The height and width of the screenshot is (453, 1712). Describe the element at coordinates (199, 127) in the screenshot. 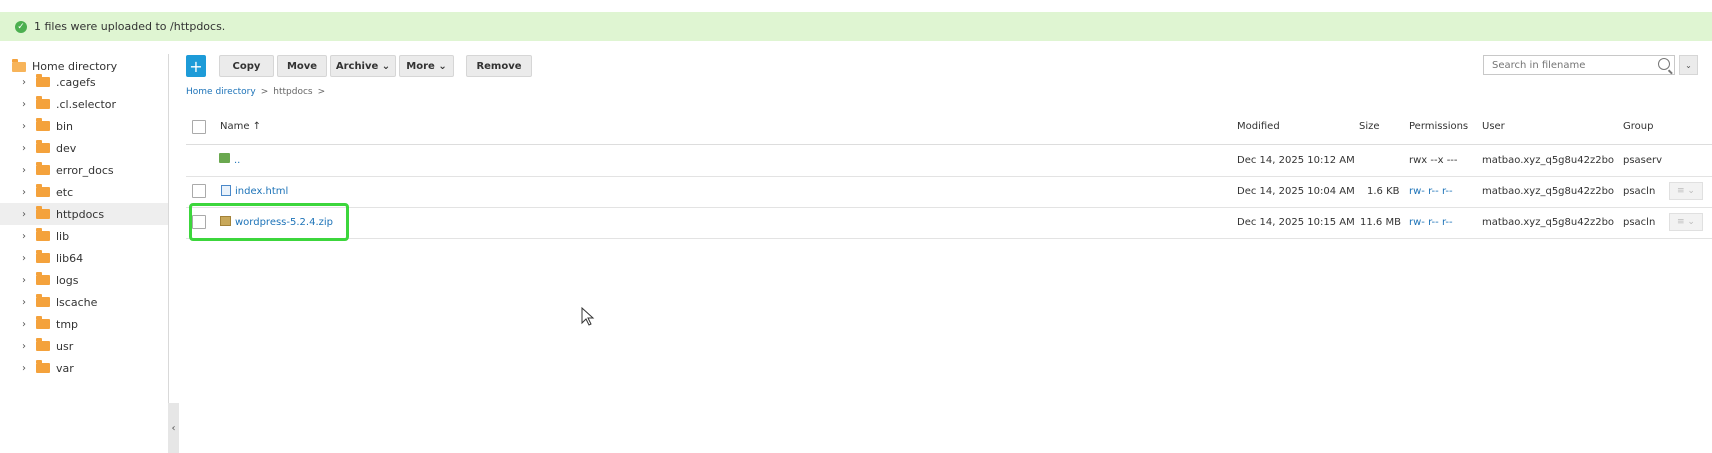

I see `select-all-checkbox` at that location.